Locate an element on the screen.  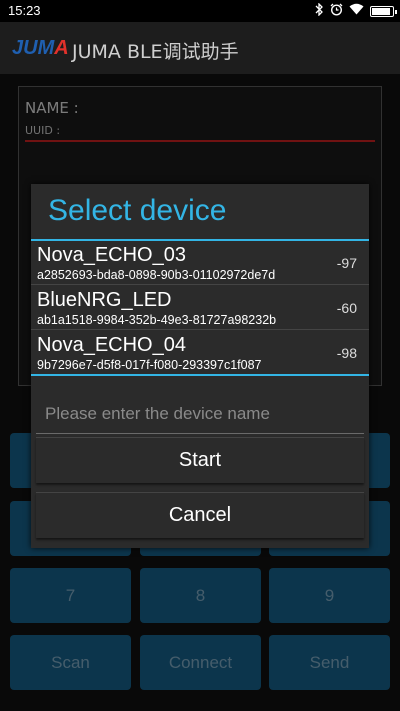
juma-logo: JUMA is located at coordinates (40, 48).